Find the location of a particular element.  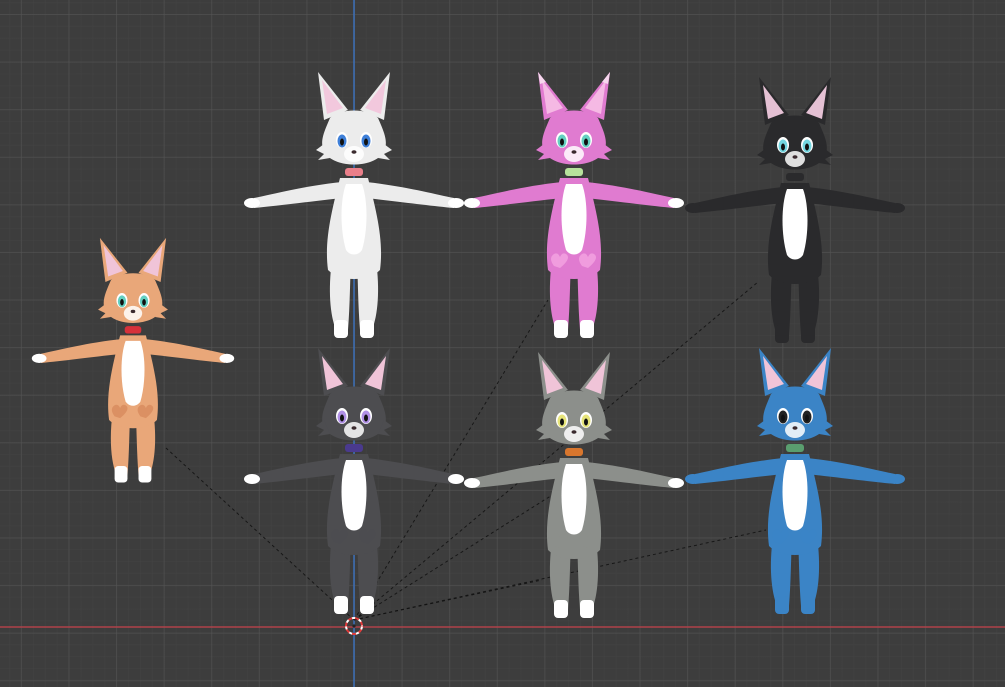

character-pink is located at coordinates (574, 205).